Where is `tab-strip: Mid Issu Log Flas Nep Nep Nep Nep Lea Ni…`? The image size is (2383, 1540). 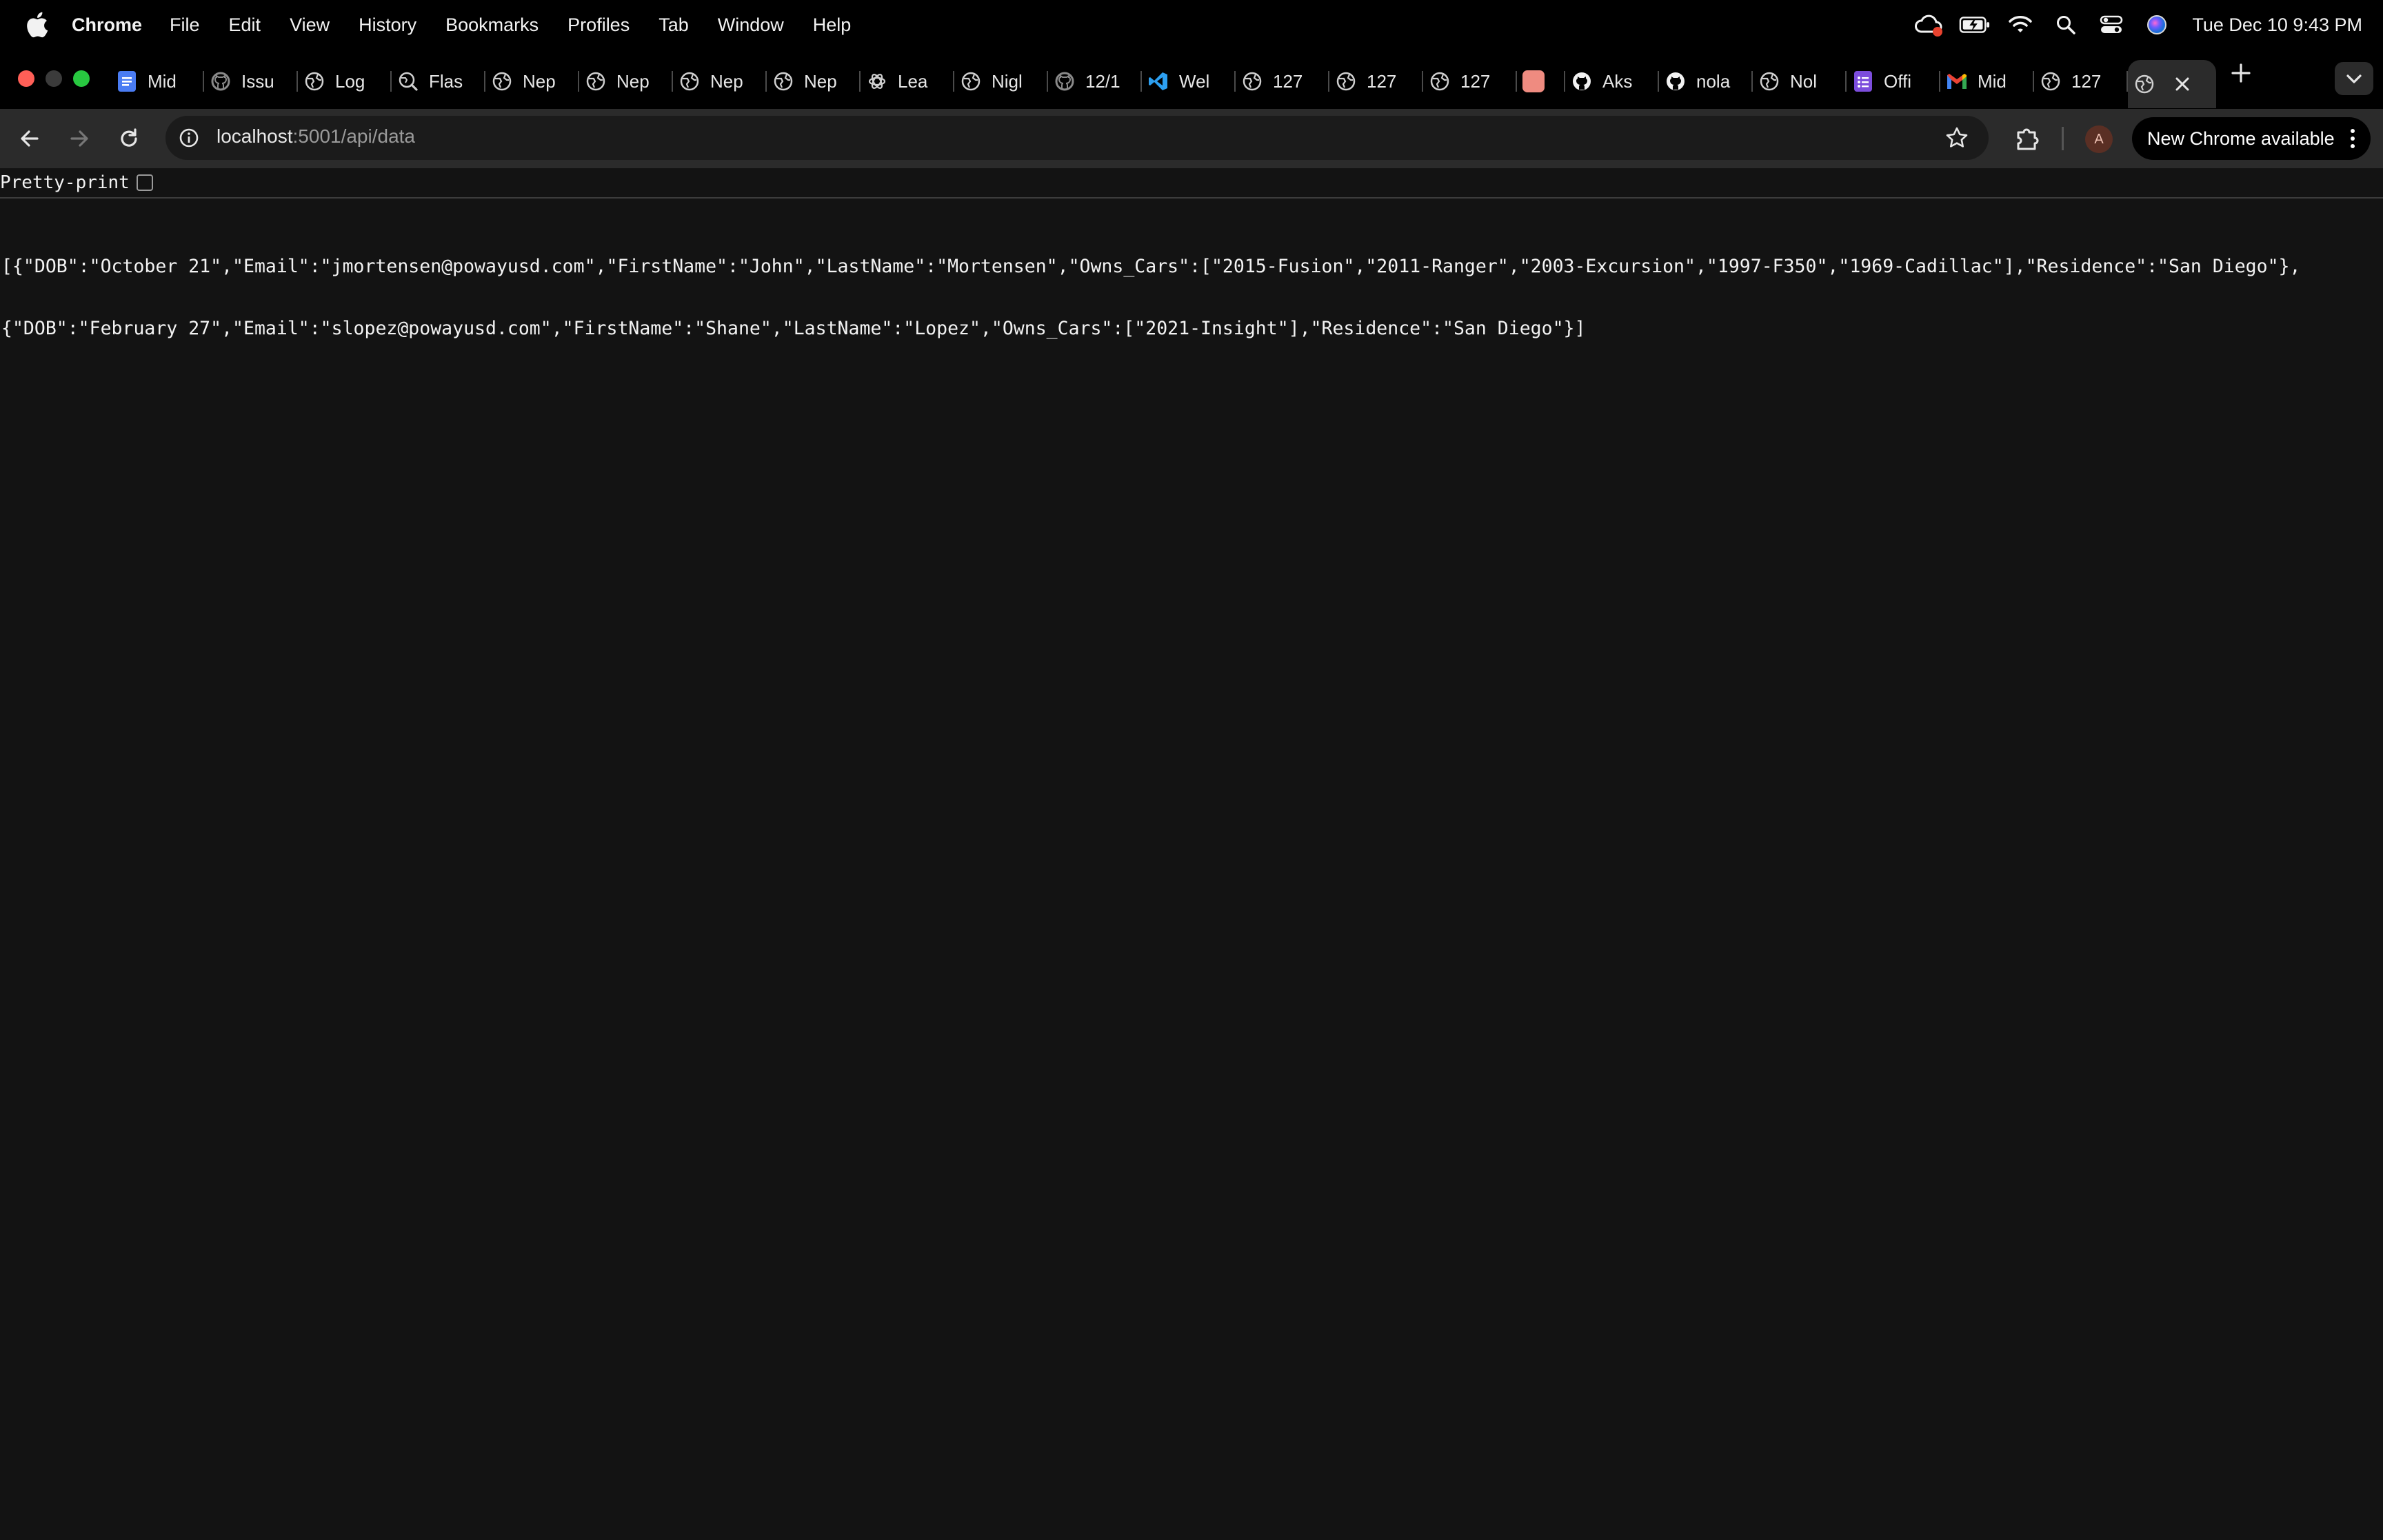 tab-strip: Mid Issu Log Flas Nep Nep Nep Nep Lea Ni… is located at coordinates (1191, 80).